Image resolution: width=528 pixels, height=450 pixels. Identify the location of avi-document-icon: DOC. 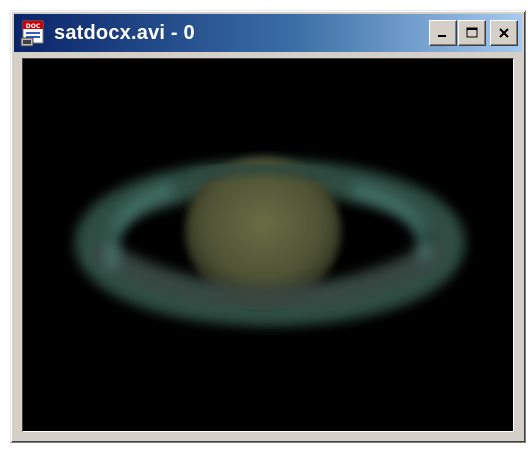
(34, 33).